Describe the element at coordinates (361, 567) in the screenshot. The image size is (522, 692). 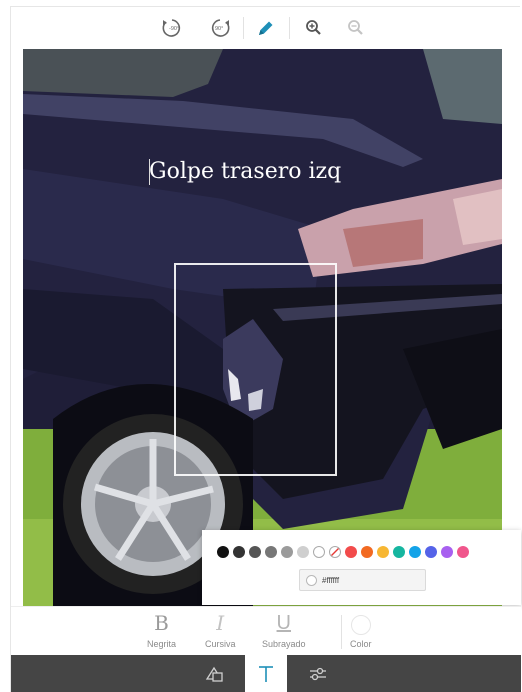
I see `color-picker-popup: #ffffff` at that location.